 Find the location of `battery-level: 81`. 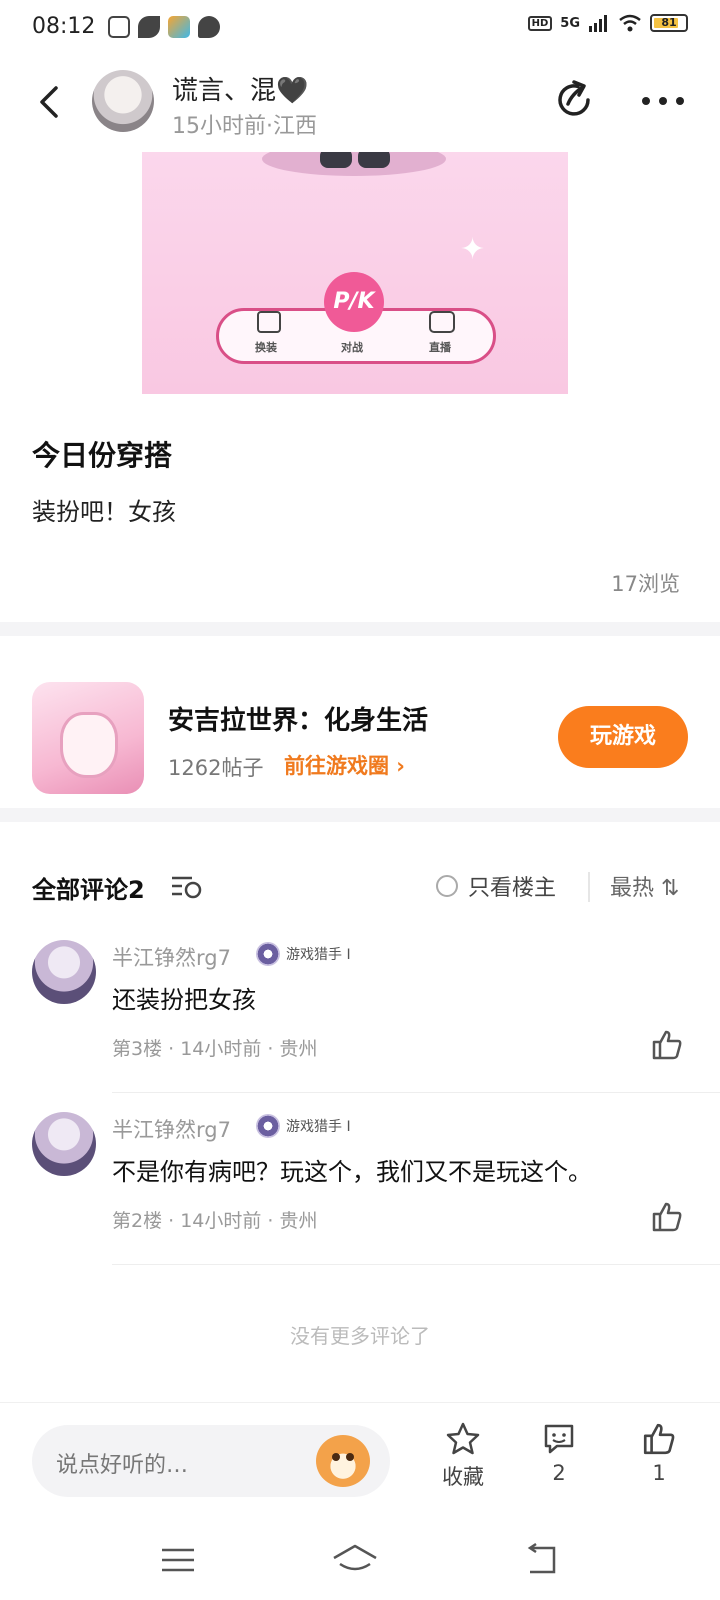

battery-level: 81 is located at coordinates (669, 22).